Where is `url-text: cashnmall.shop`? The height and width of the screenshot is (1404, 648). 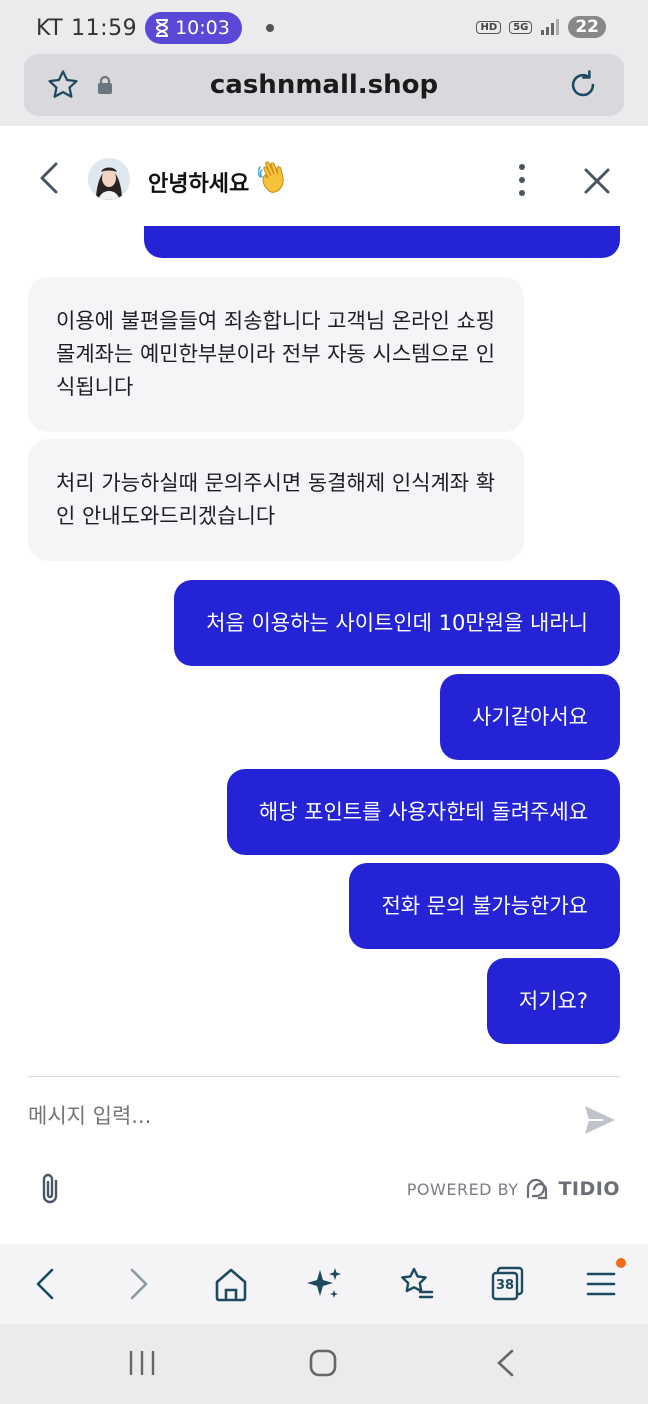 url-text: cashnmall.shop is located at coordinates (324, 85).